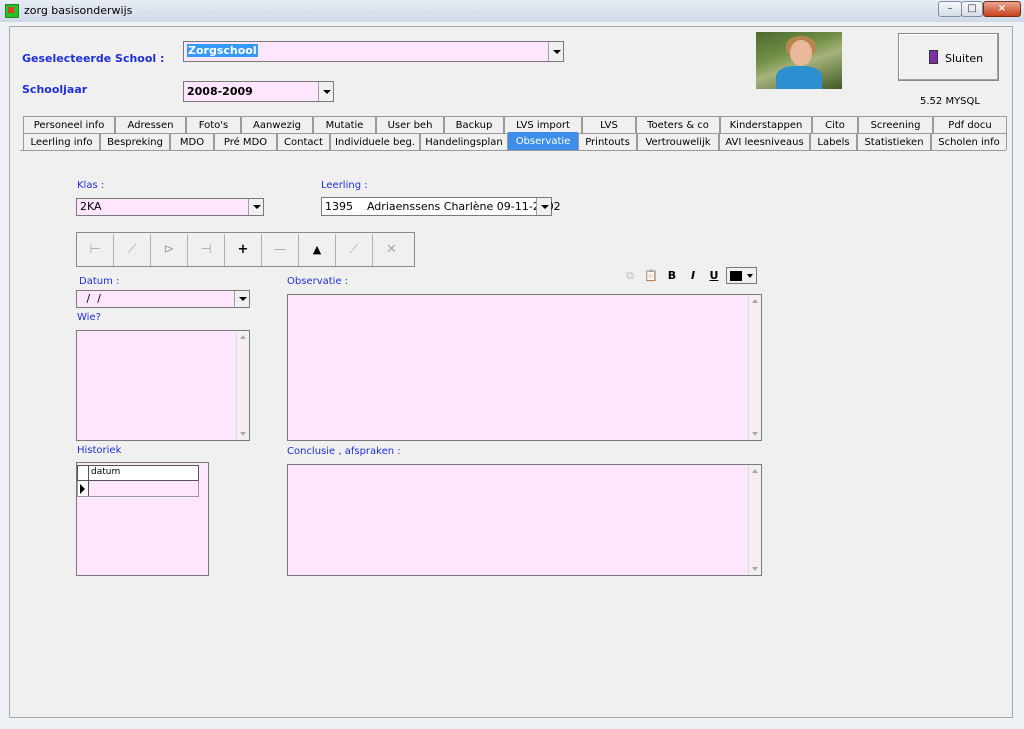 The image size is (1024, 729). What do you see at coordinates (213, 124) in the screenshot?
I see `tab-fotos: Foto's` at bounding box center [213, 124].